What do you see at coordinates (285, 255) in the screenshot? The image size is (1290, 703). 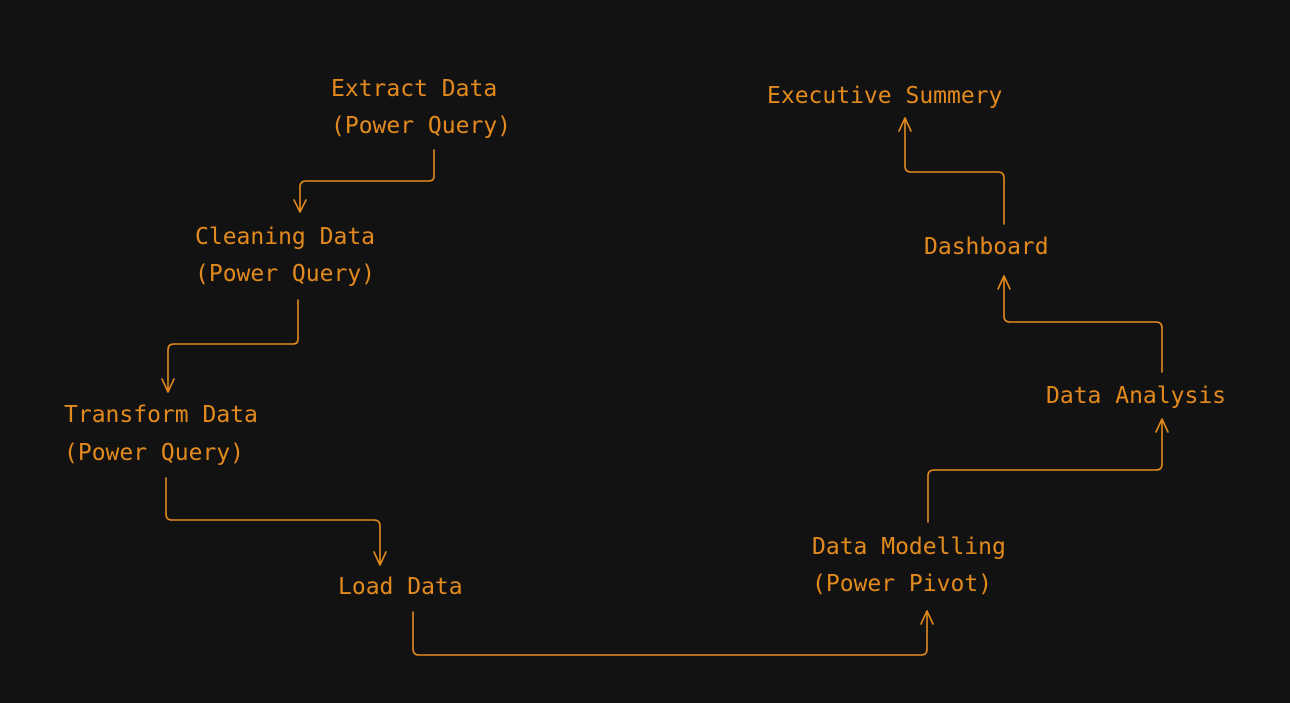 I see `node-cleaning-data: Cleaning Data (Power Query)` at bounding box center [285, 255].